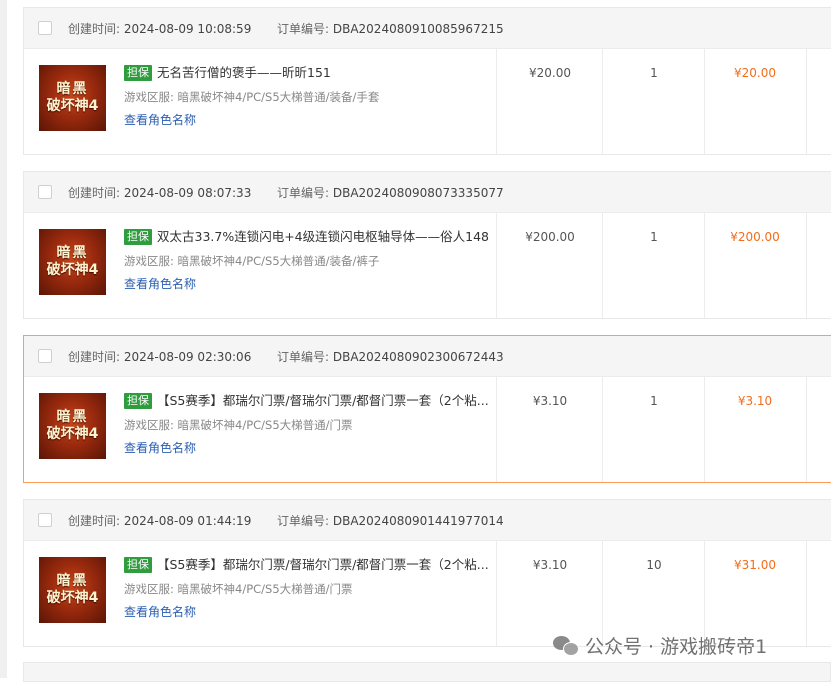 This screenshot has width=831, height=682. I want to click on product-title: 双太古33.7%连锁闪电+4级连锁闪电枢轴导体——俗人148, so click(323, 236).